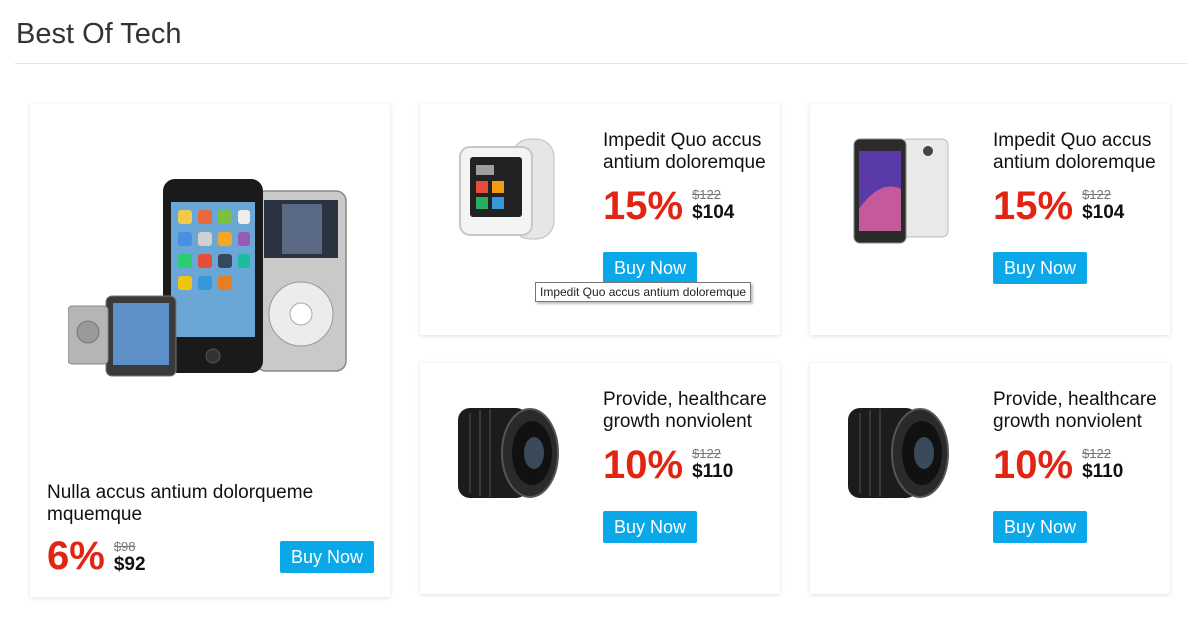 This screenshot has height=624, width=1204. What do you see at coordinates (643, 292) in the screenshot?
I see `title-tooltip: Impedit Quo accus antium doloremque` at bounding box center [643, 292].